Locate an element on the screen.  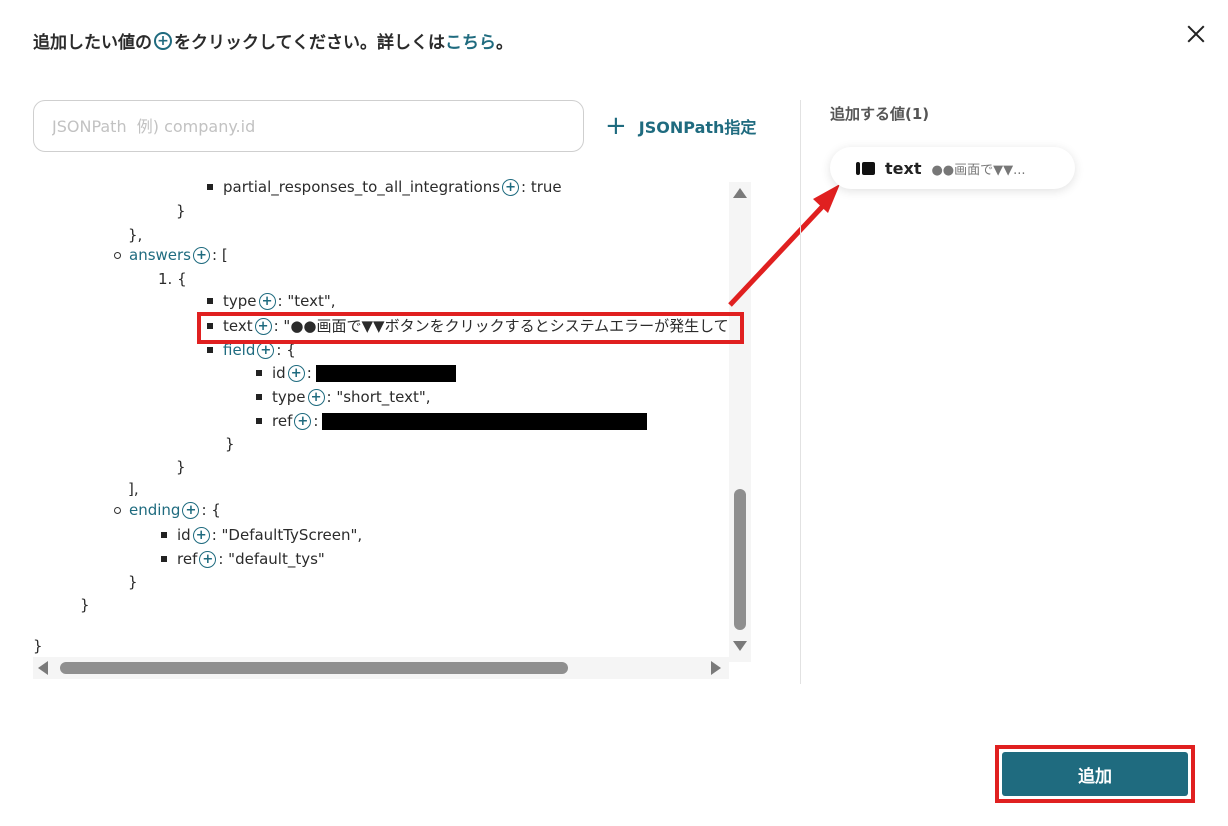
tree-line-ending-id: id + : "DefaultTyScreen", is located at coordinates (261, 535).